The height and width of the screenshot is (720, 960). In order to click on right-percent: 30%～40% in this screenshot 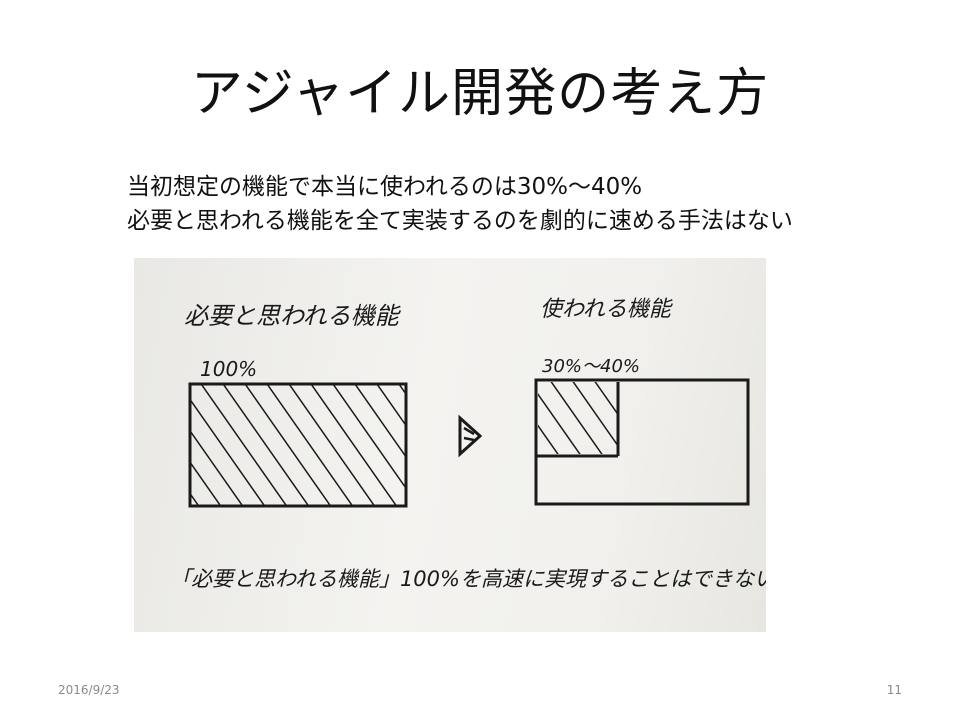, I will do `click(591, 366)`.